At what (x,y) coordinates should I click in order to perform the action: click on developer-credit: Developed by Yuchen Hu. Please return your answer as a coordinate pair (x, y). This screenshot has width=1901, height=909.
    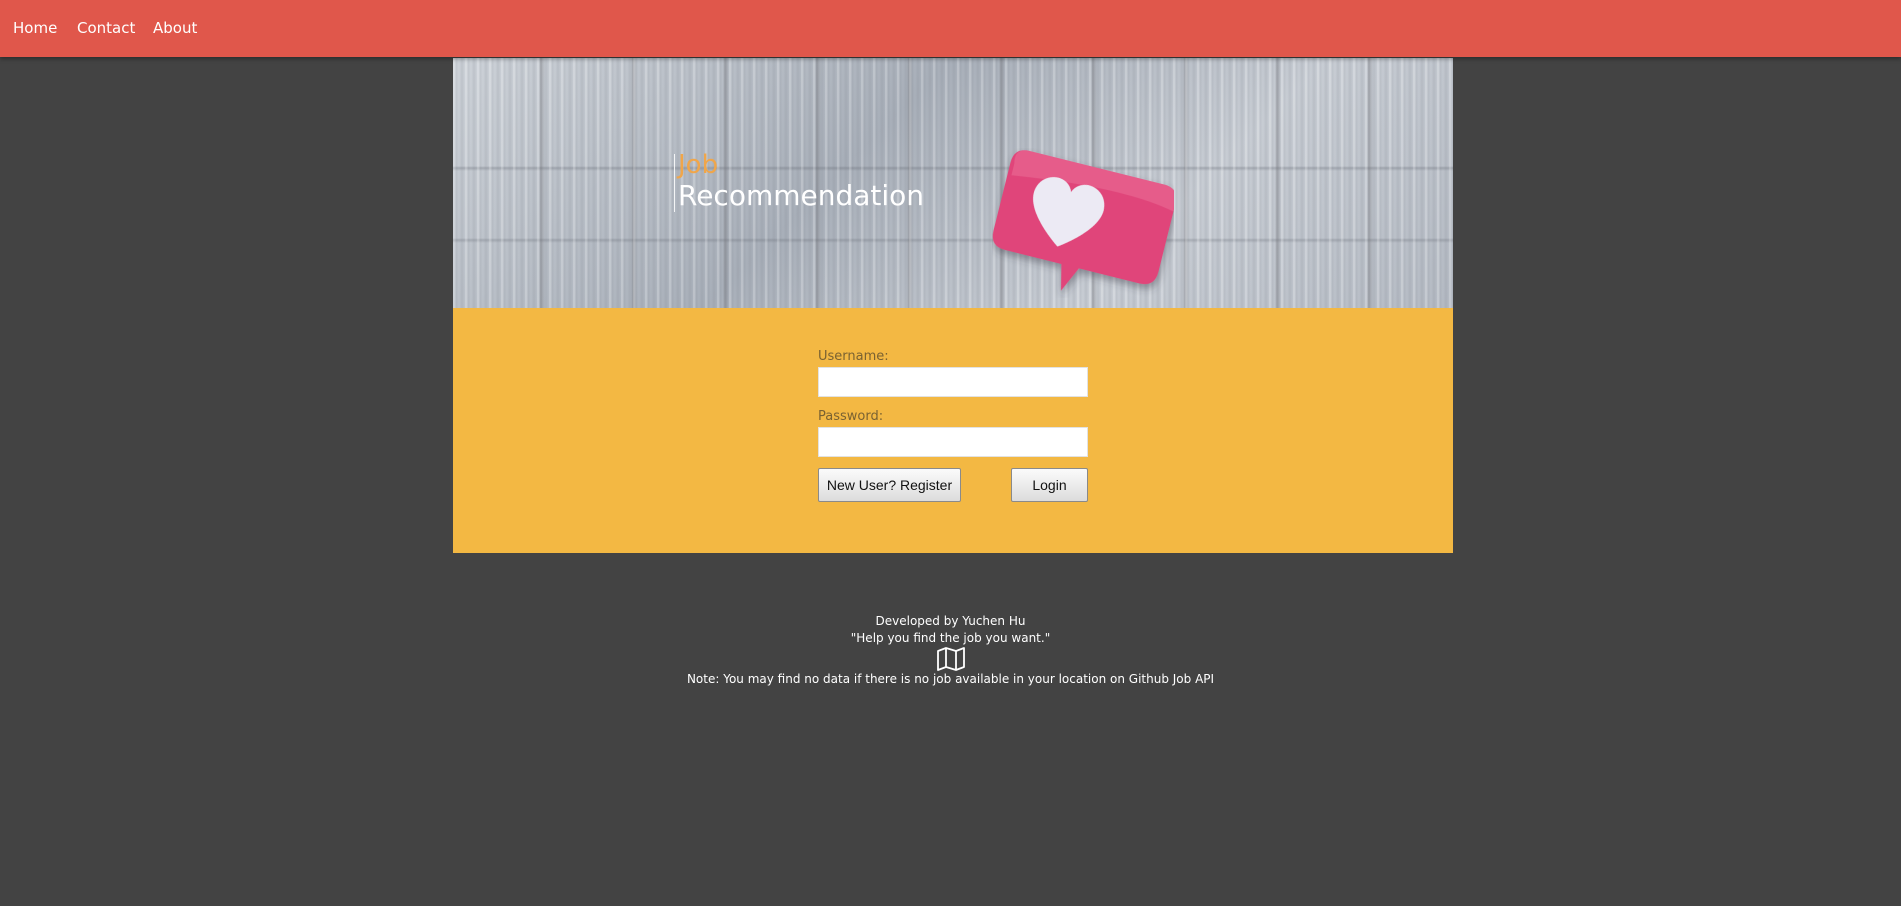
    Looking at the image, I should click on (950, 621).